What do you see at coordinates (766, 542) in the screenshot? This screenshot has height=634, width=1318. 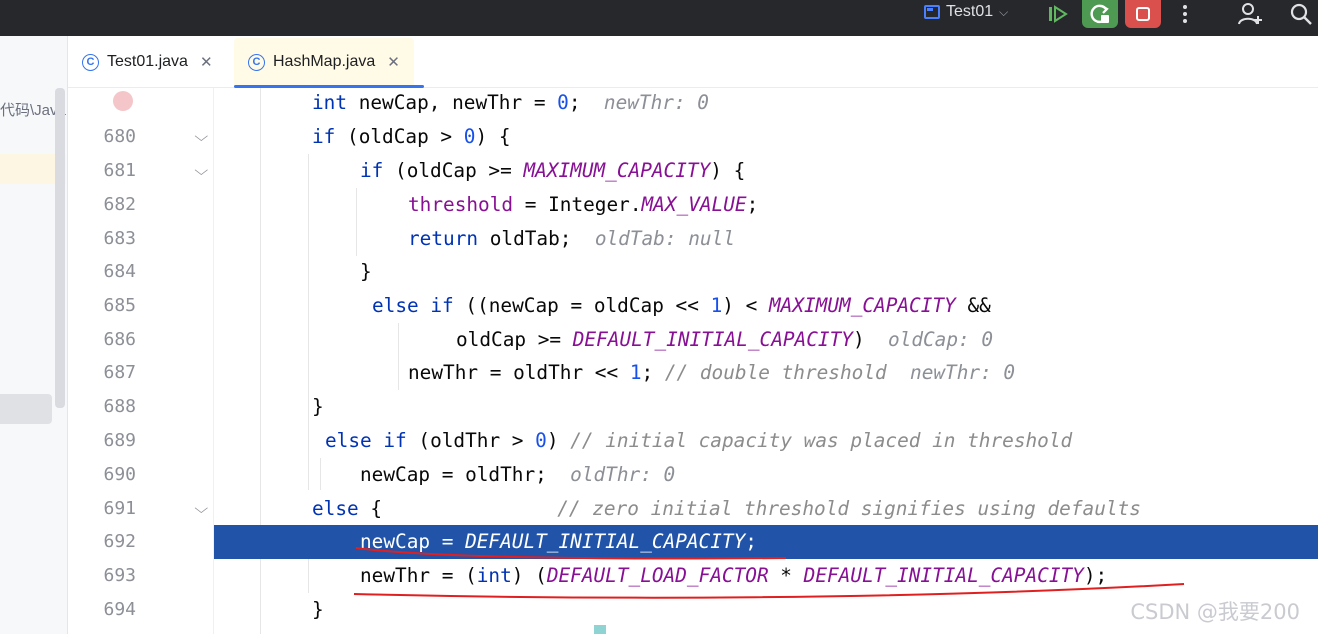 I see `execution-point-line: newCap = DEFAULT_INITIAL_CAPACITY;` at bounding box center [766, 542].